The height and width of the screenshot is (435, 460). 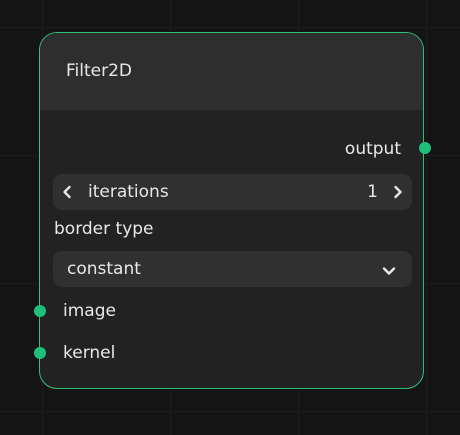 What do you see at coordinates (232, 269) in the screenshot?
I see `border-type-select: constant` at bounding box center [232, 269].